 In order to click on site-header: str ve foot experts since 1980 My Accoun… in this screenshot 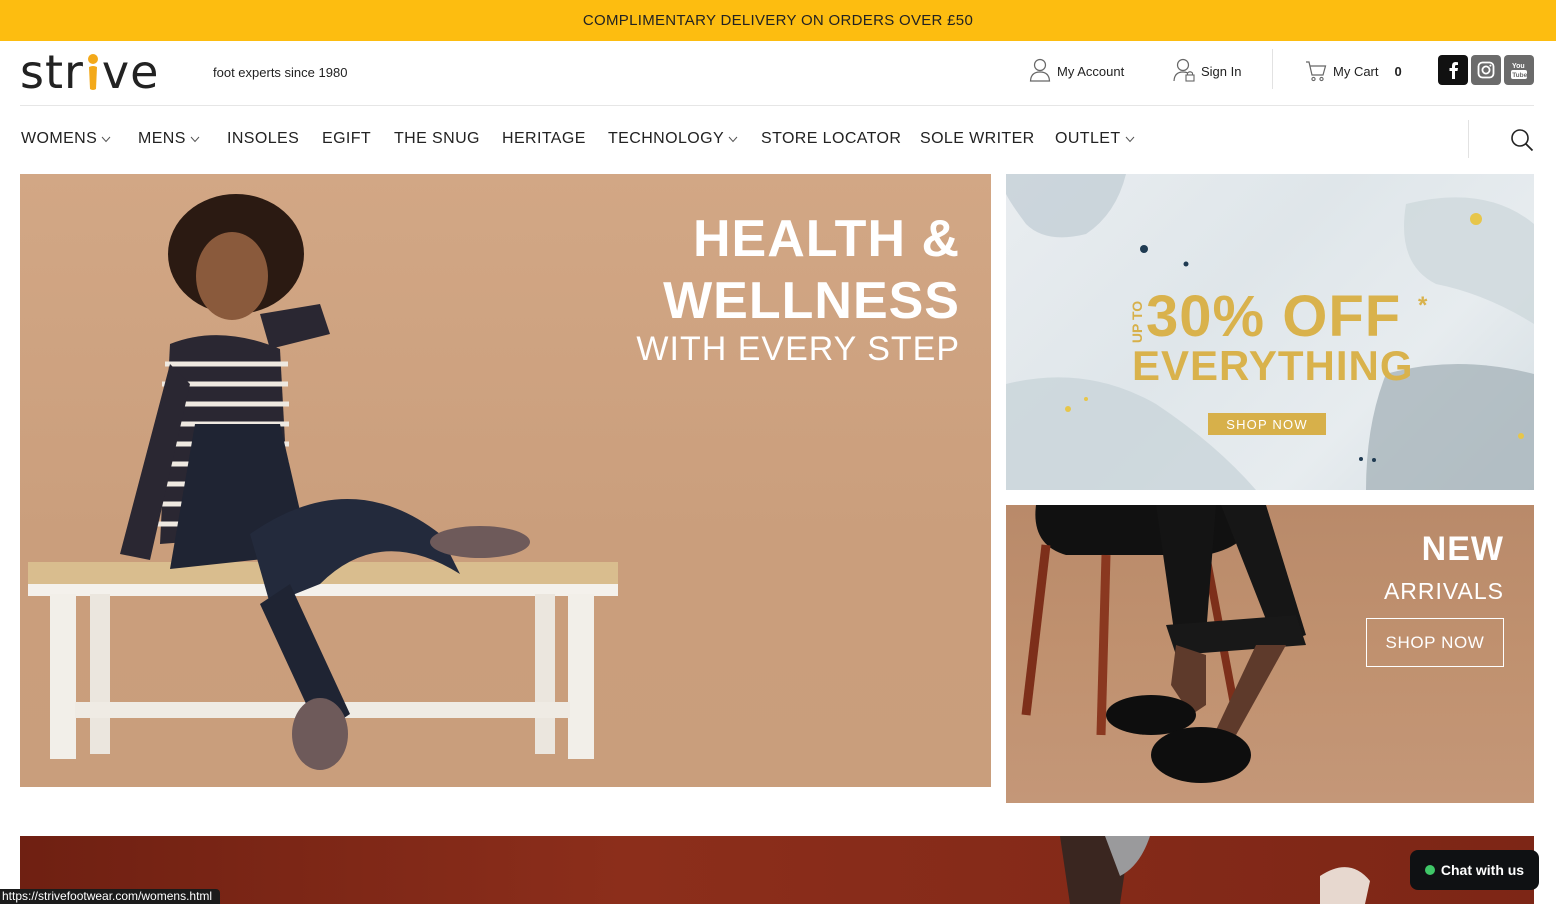, I will do `click(777, 73)`.